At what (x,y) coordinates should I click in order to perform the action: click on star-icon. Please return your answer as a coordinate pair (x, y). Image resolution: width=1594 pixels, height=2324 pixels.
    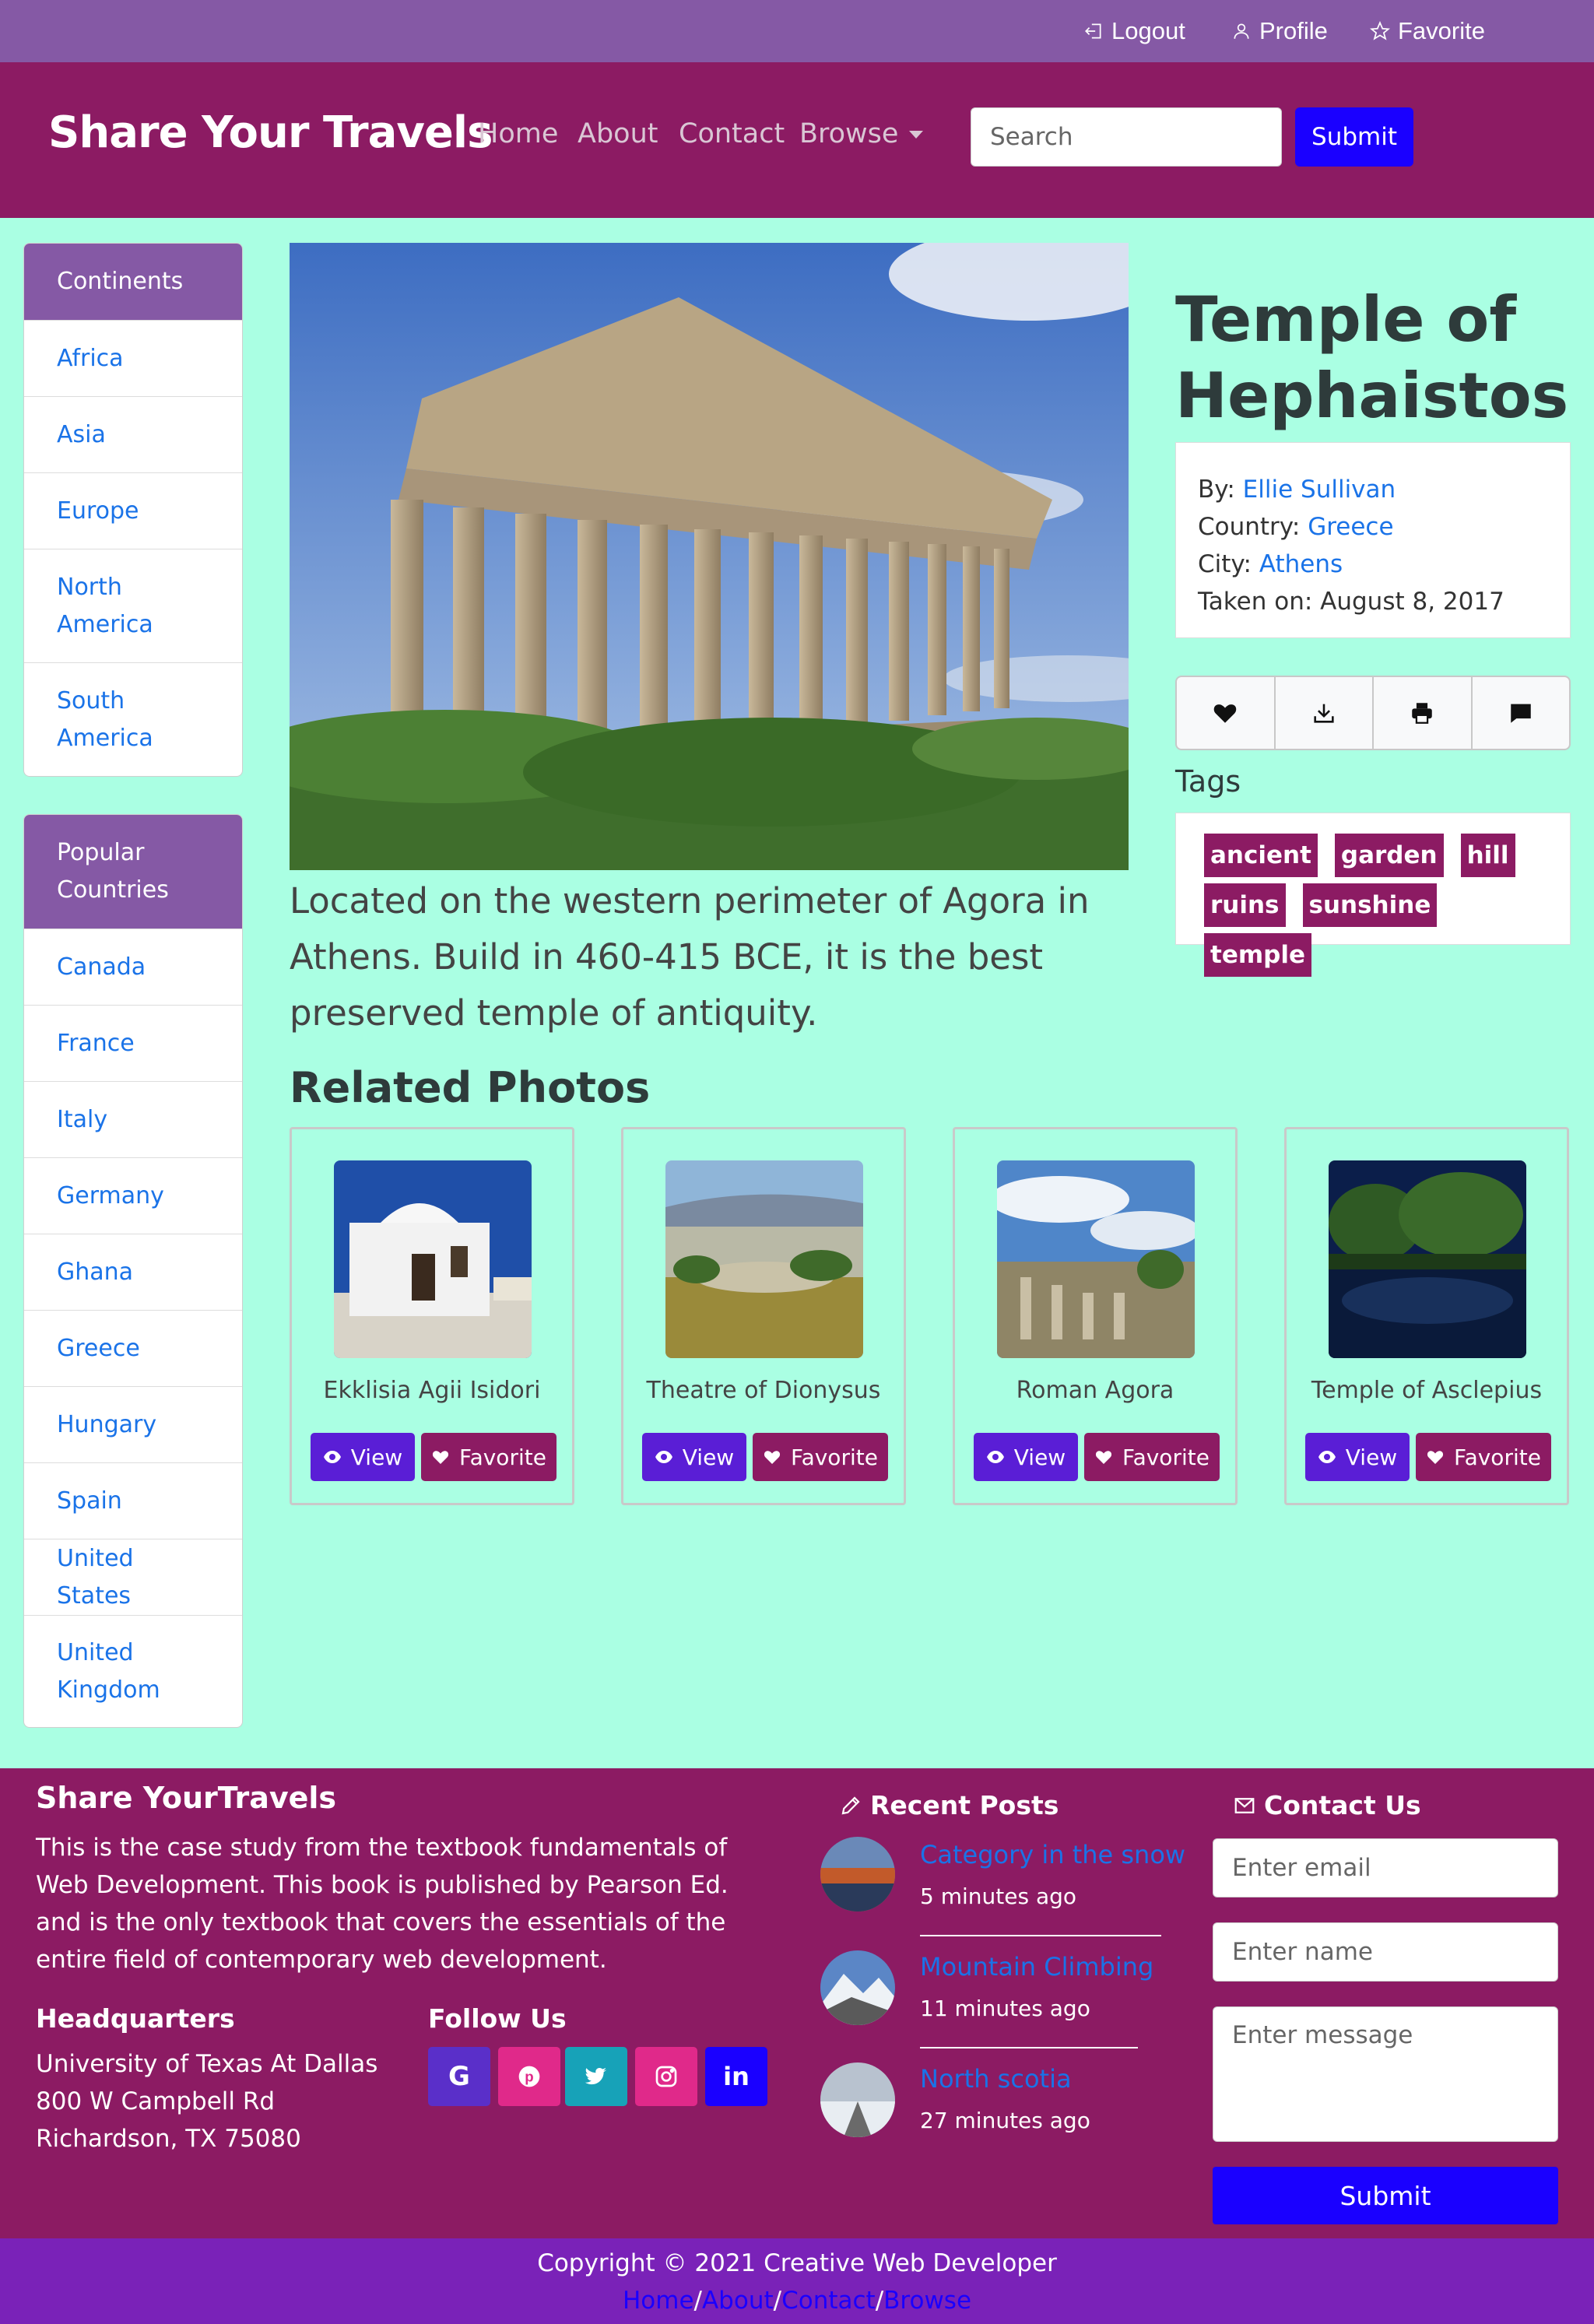
    Looking at the image, I should click on (1380, 30).